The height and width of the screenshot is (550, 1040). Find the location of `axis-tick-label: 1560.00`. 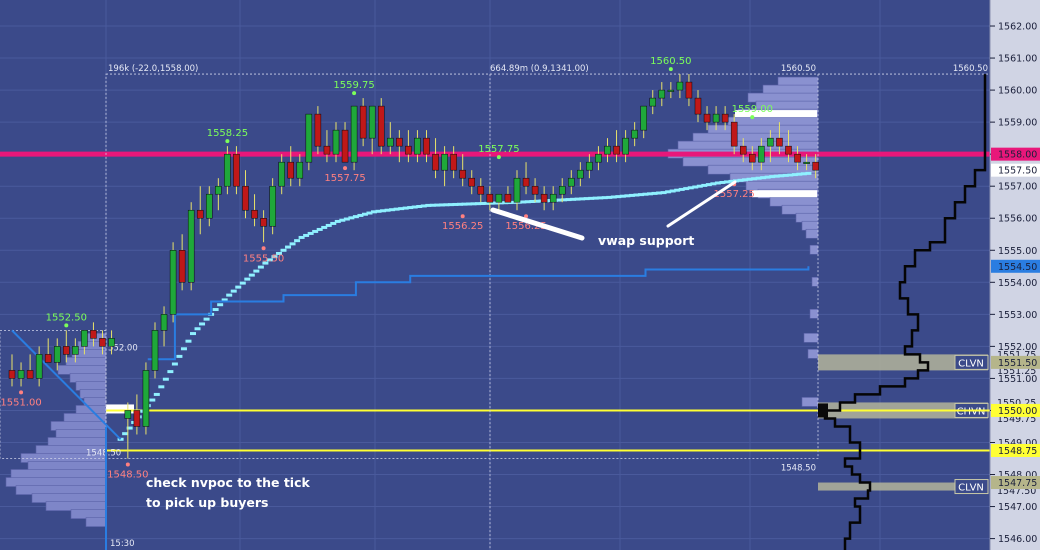

axis-tick-label: 1560.00 is located at coordinates (1017, 91).